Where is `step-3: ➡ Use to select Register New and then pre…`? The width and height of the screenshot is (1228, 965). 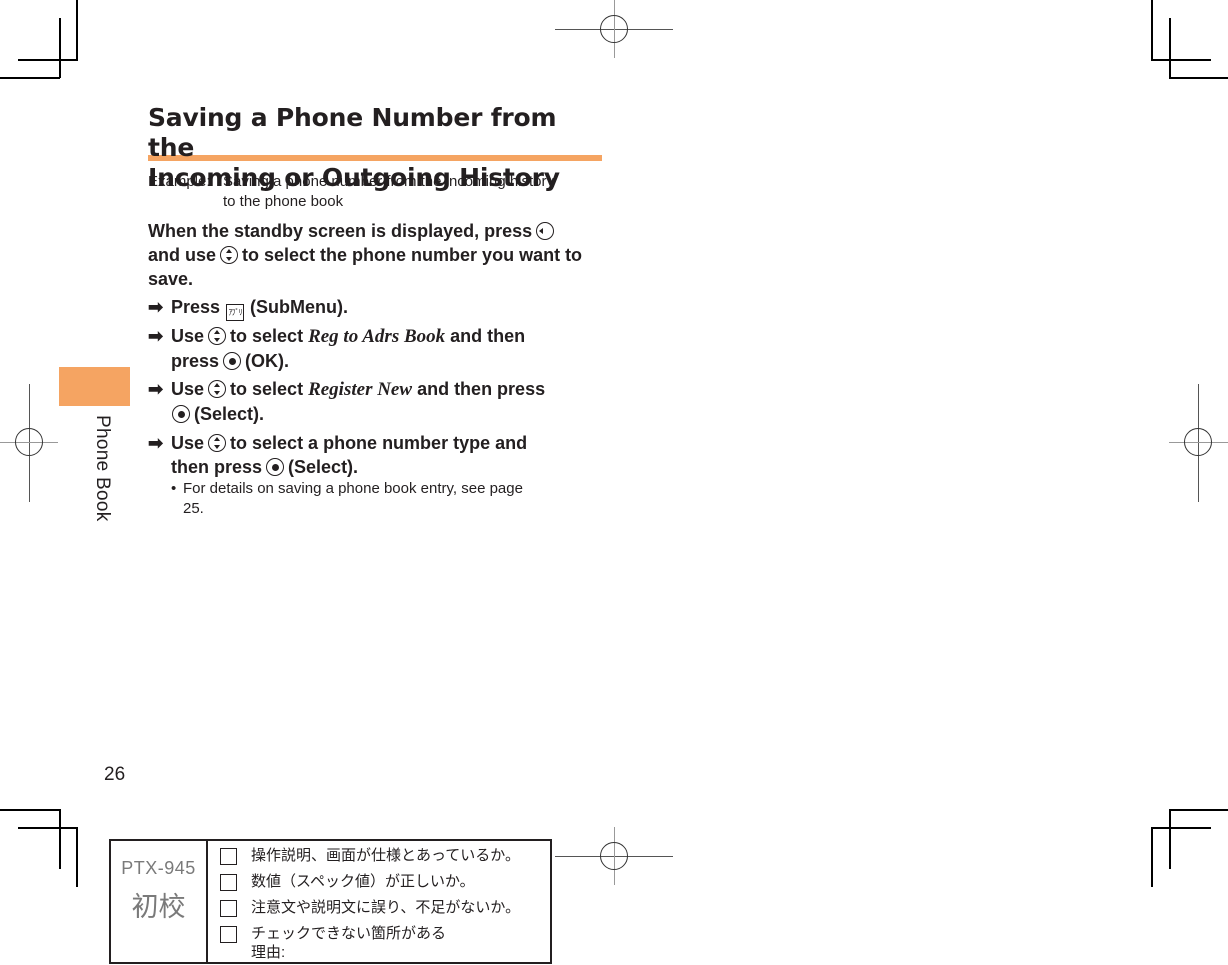 step-3: ➡ Use to select Register New and then pre… is located at coordinates (378, 400).